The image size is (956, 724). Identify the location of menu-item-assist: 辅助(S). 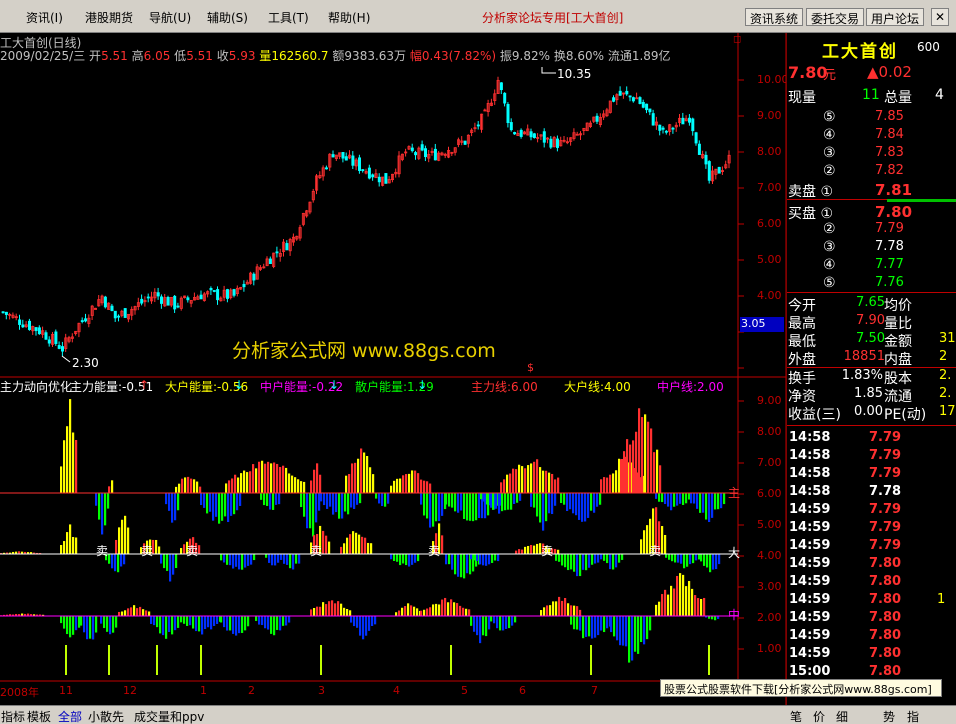
(227, 17).